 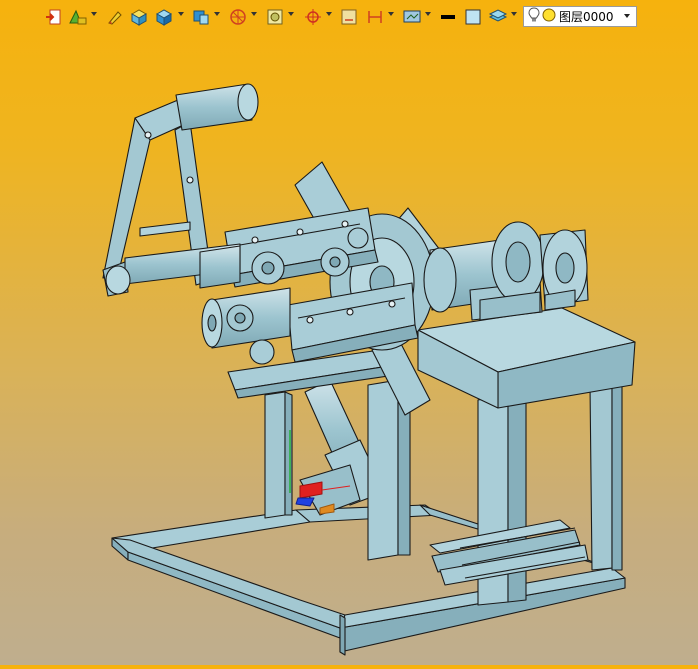 What do you see at coordinates (275, 17) in the screenshot?
I see `render-mode-icon` at bounding box center [275, 17].